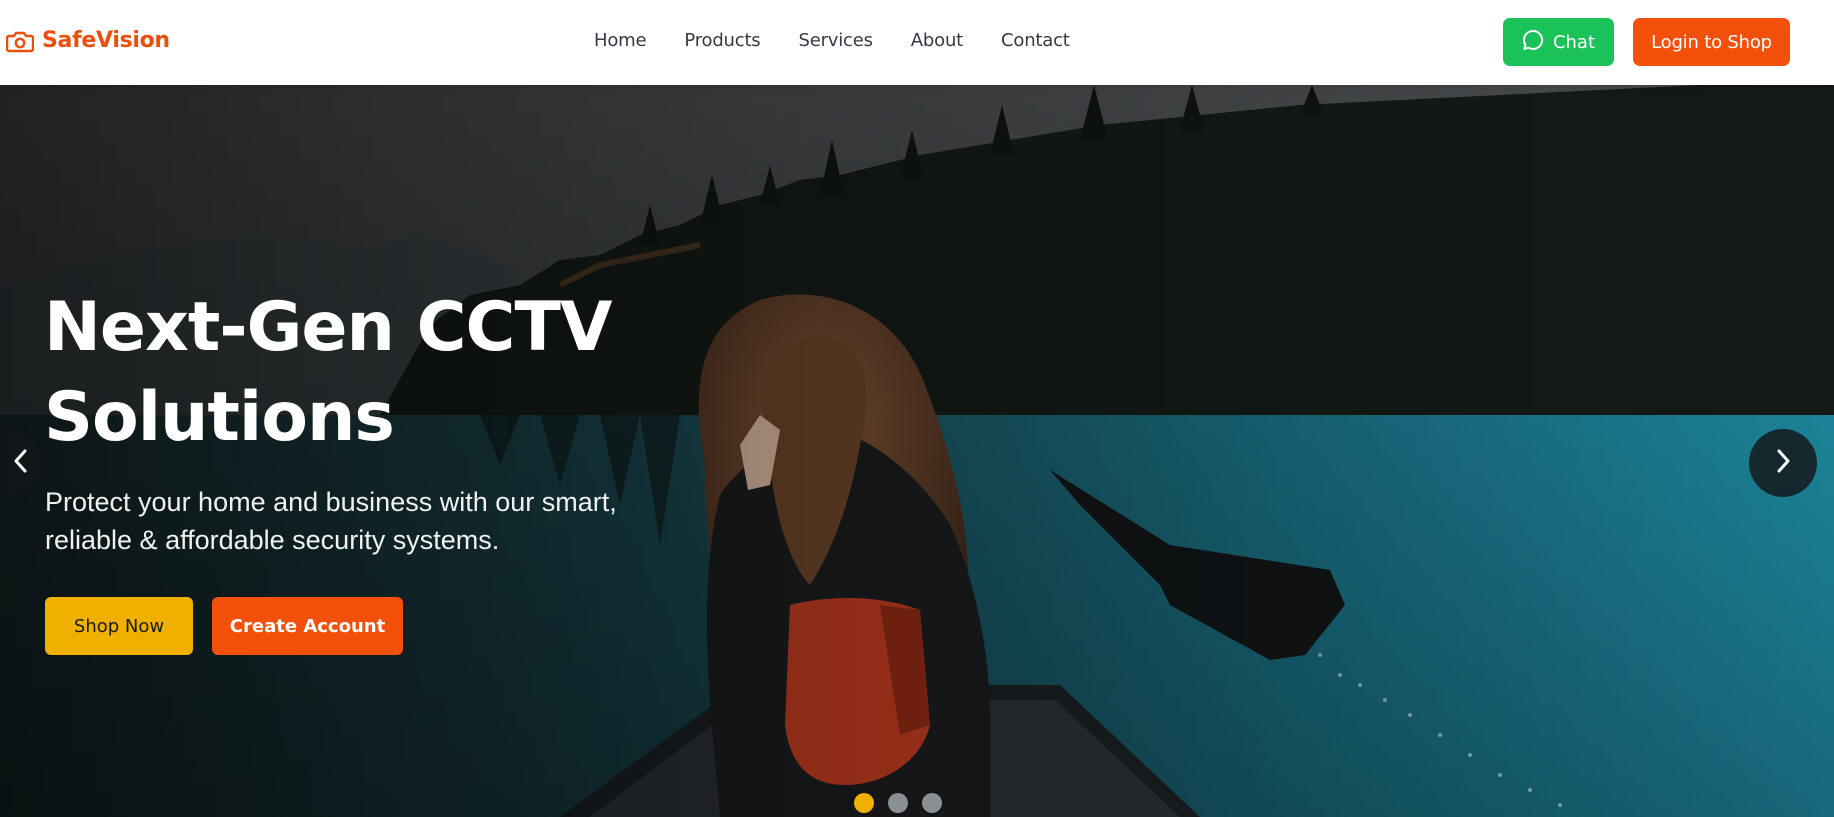 The height and width of the screenshot is (817, 1834). What do you see at coordinates (835, 40) in the screenshot?
I see `nav-services: Services` at bounding box center [835, 40].